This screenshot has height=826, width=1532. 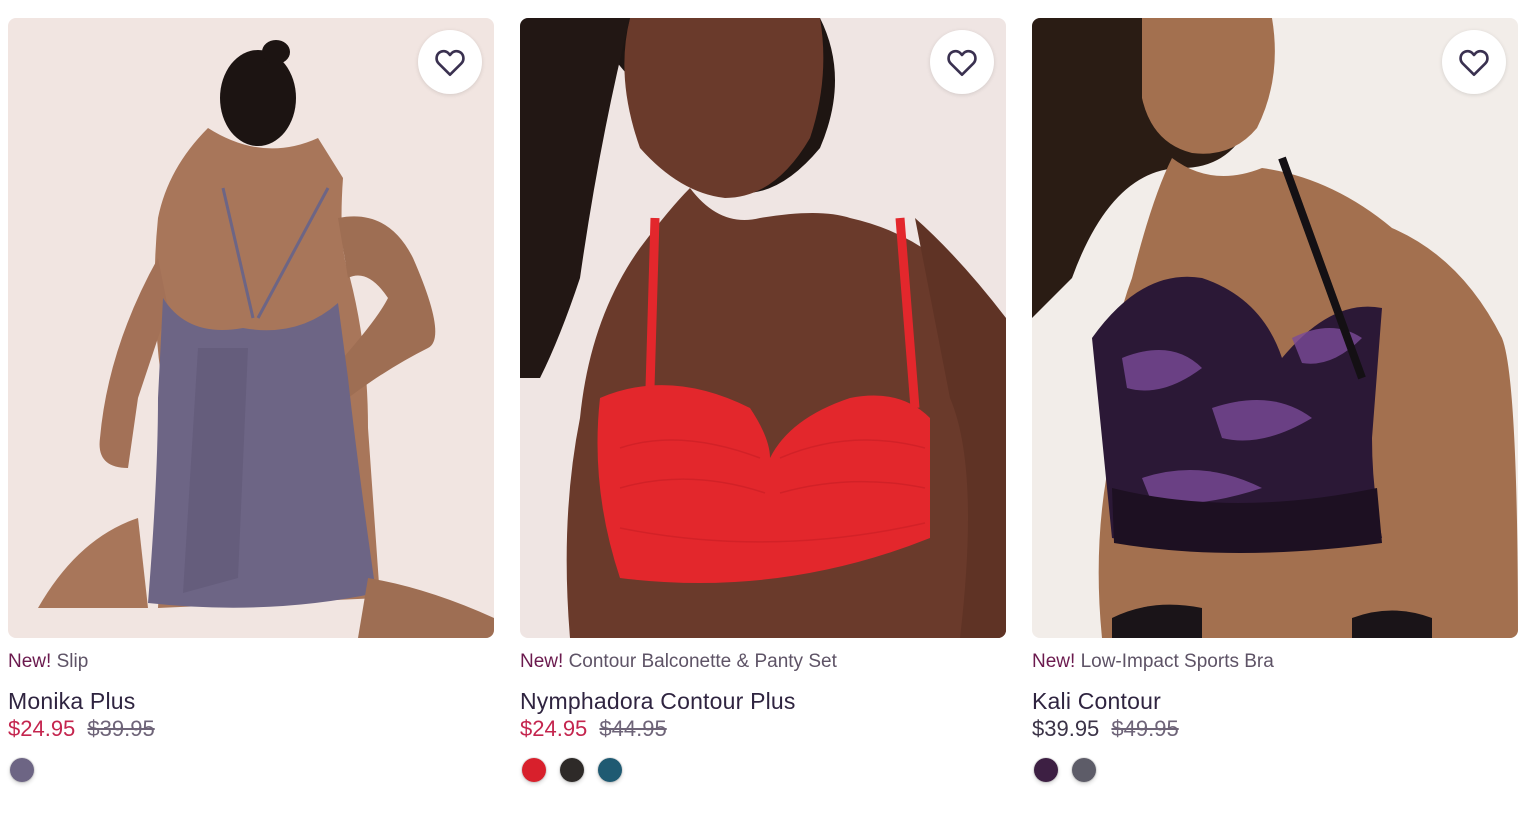 I want to click on product-name: Monika Plus, so click(x=251, y=701).